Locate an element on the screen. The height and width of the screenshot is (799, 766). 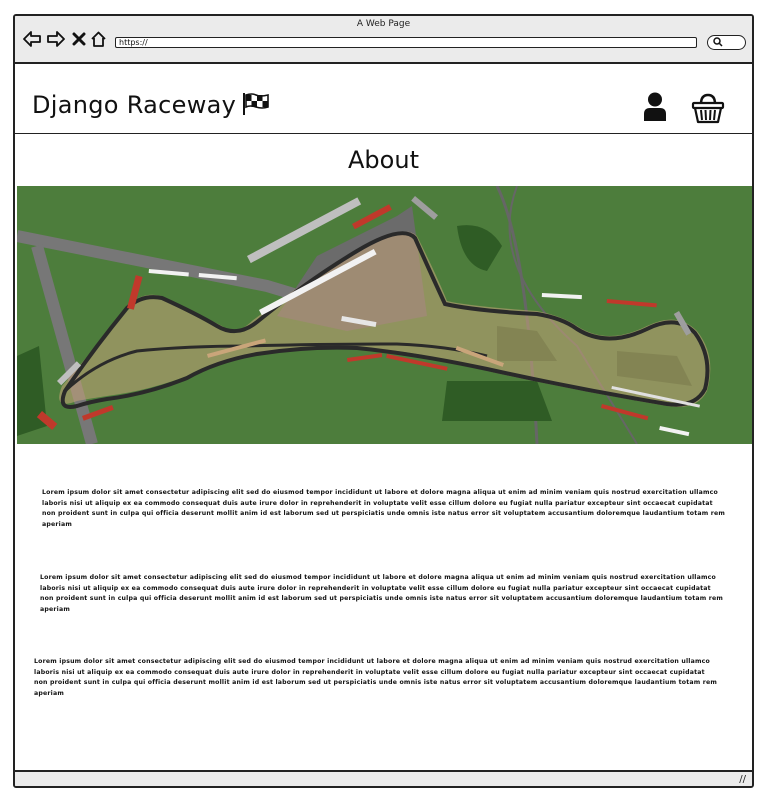
home-icon is located at coordinates (98, 39).